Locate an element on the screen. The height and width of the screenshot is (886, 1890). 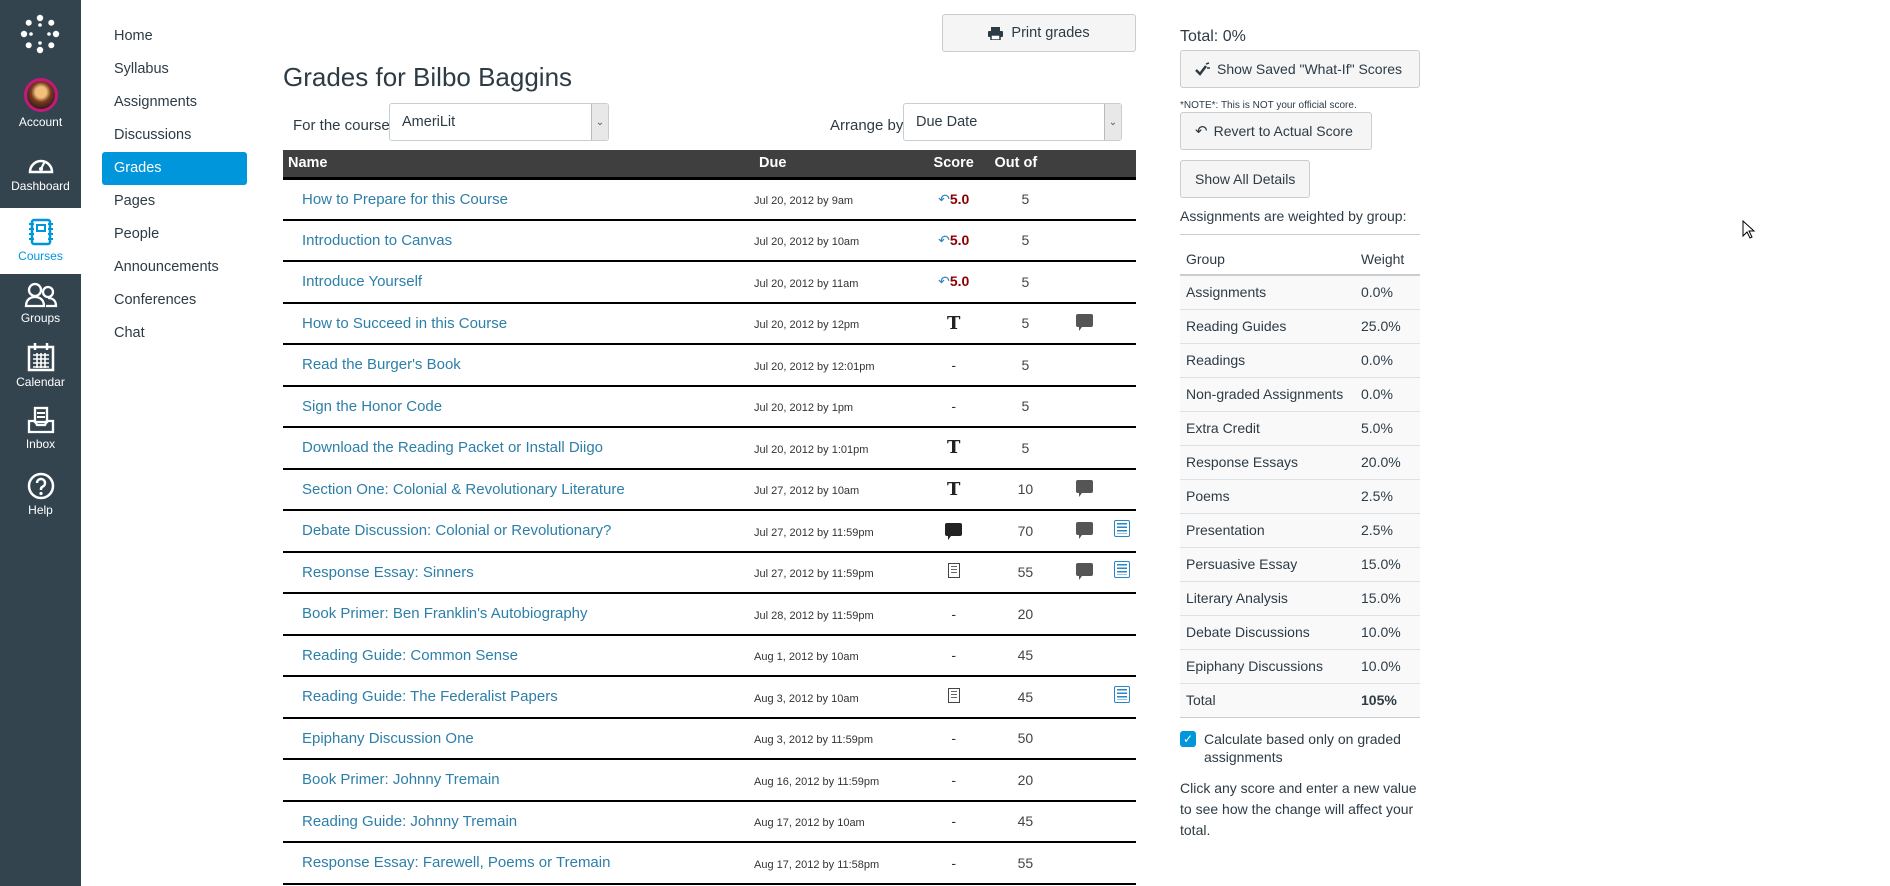
course-nav-chat: Chat is located at coordinates (174, 333).